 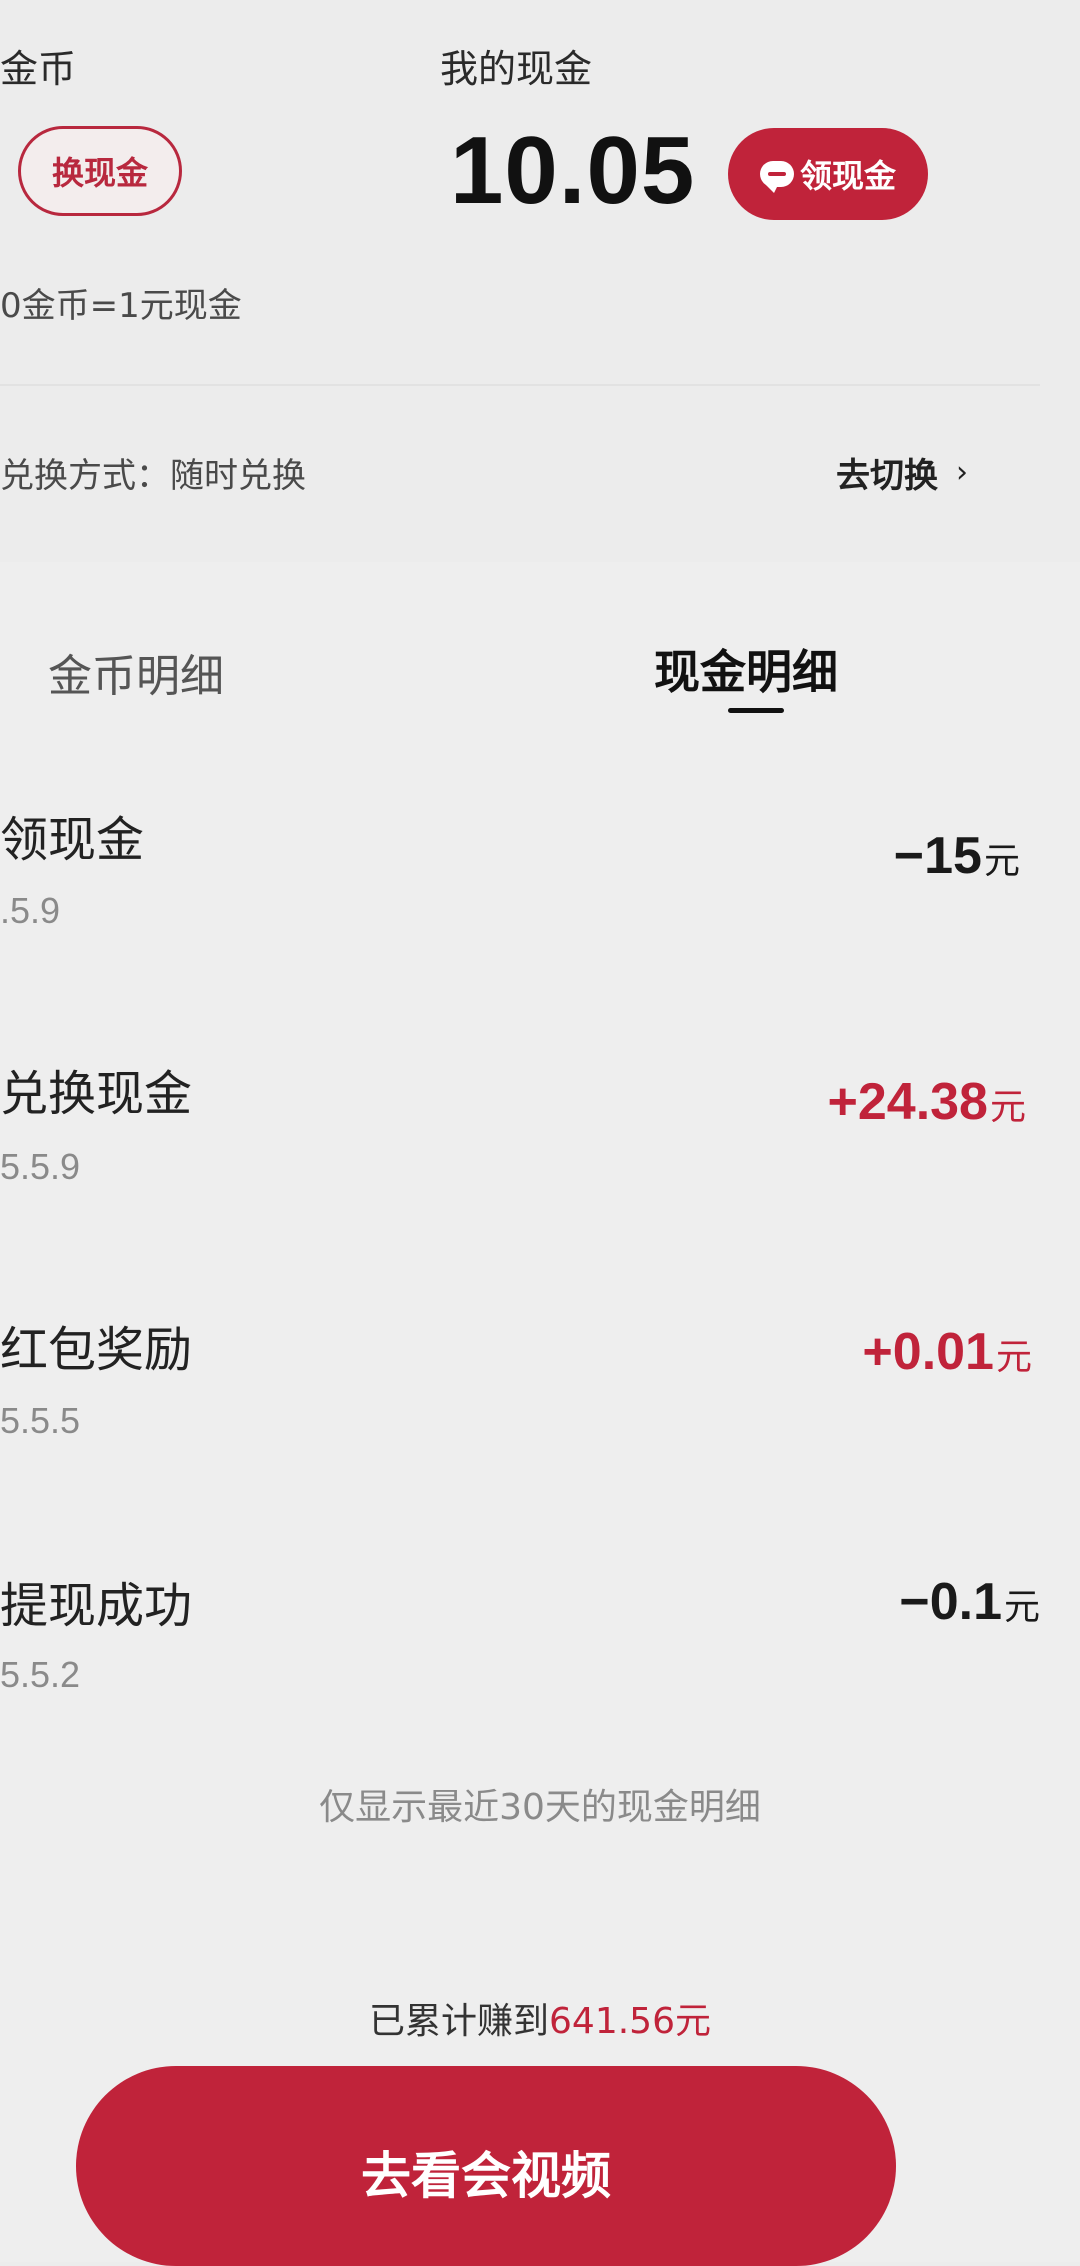 I want to click on record-amount: +24.38元, so click(x=926, y=1102).